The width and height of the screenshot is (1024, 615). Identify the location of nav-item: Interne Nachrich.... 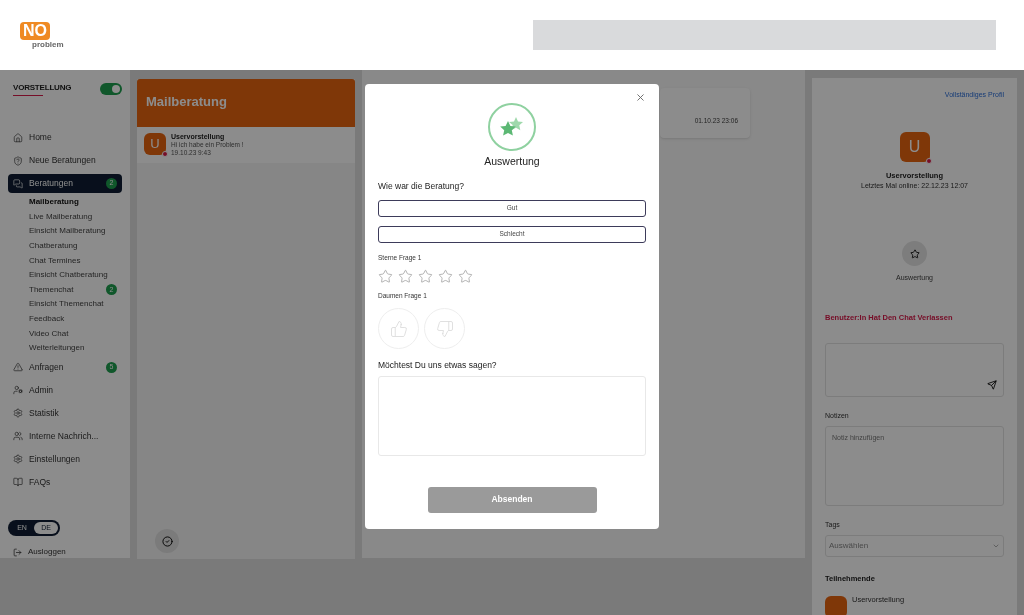
(65, 436).